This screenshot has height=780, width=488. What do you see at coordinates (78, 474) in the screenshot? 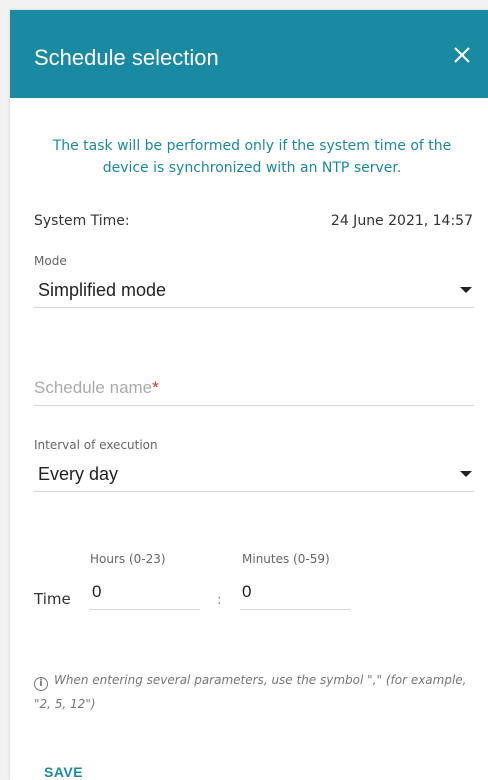
I see `interval-select-value: Every day` at bounding box center [78, 474].